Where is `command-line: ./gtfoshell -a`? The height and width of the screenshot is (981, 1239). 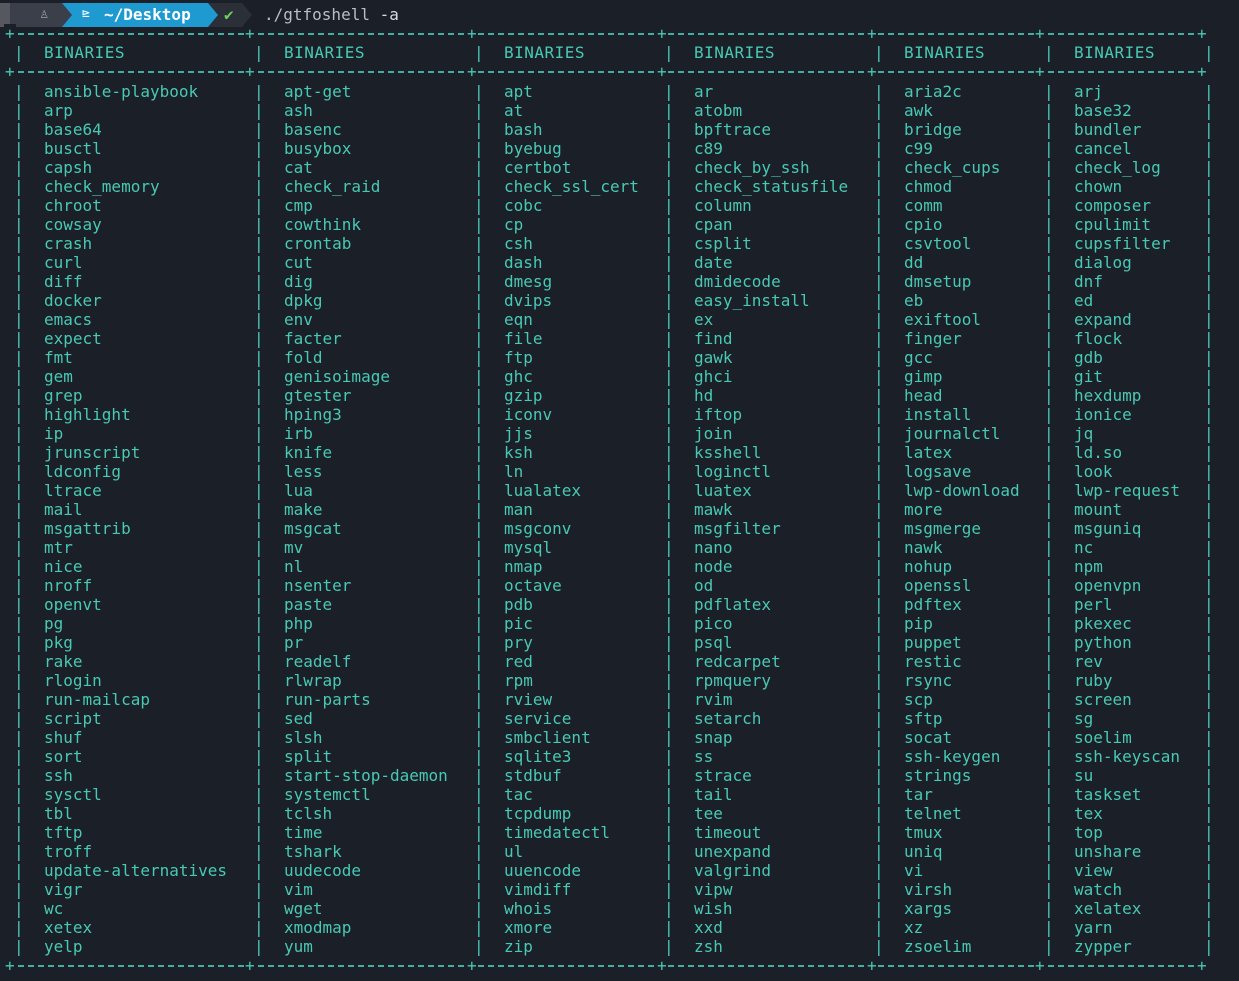 command-line: ./gtfoshell -a is located at coordinates (331, 14).